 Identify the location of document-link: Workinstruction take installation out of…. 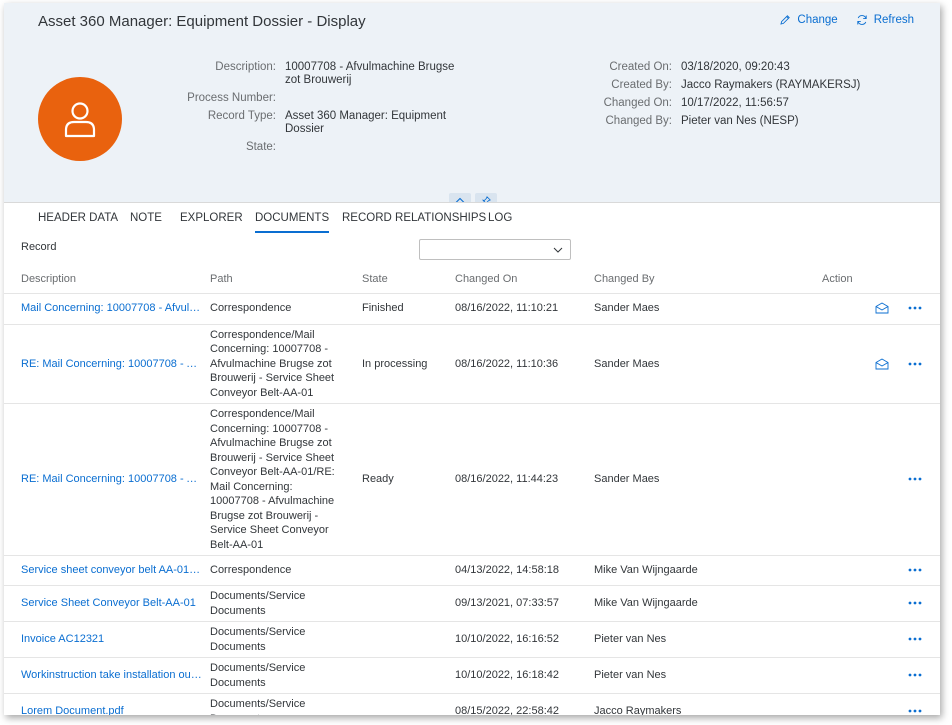
(105, 675).